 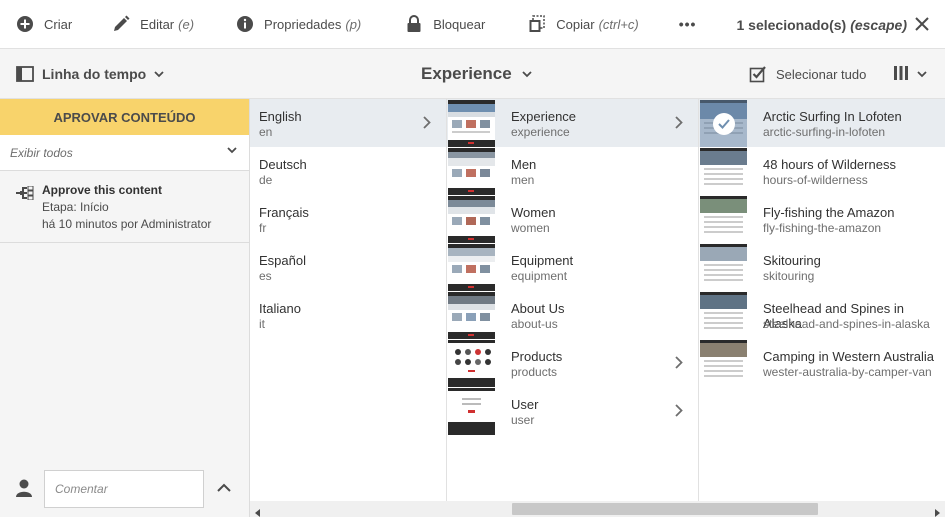 I want to click on column-item-equipment: Equipment equipment, so click(x=572, y=267).